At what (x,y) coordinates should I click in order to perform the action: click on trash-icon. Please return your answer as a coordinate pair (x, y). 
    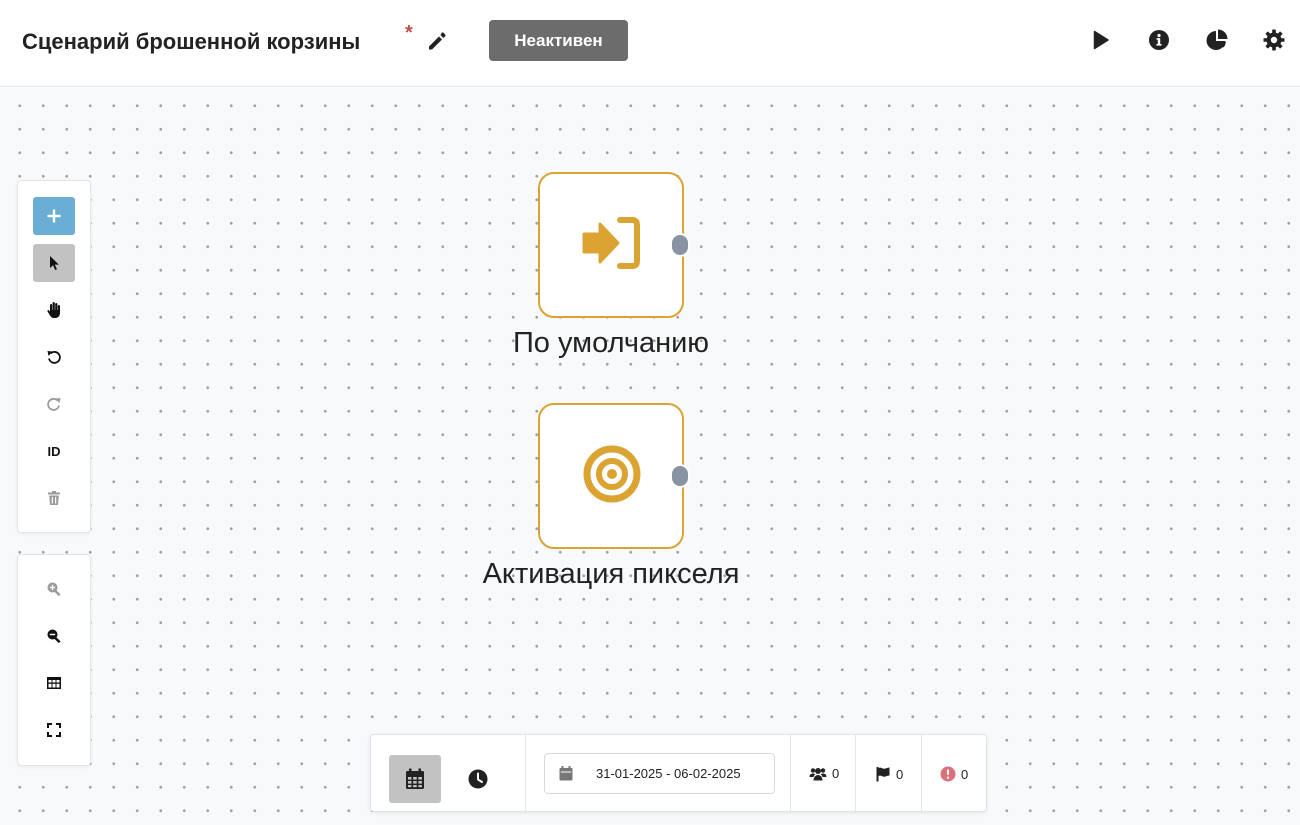
    Looking at the image, I should click on (54, 498).